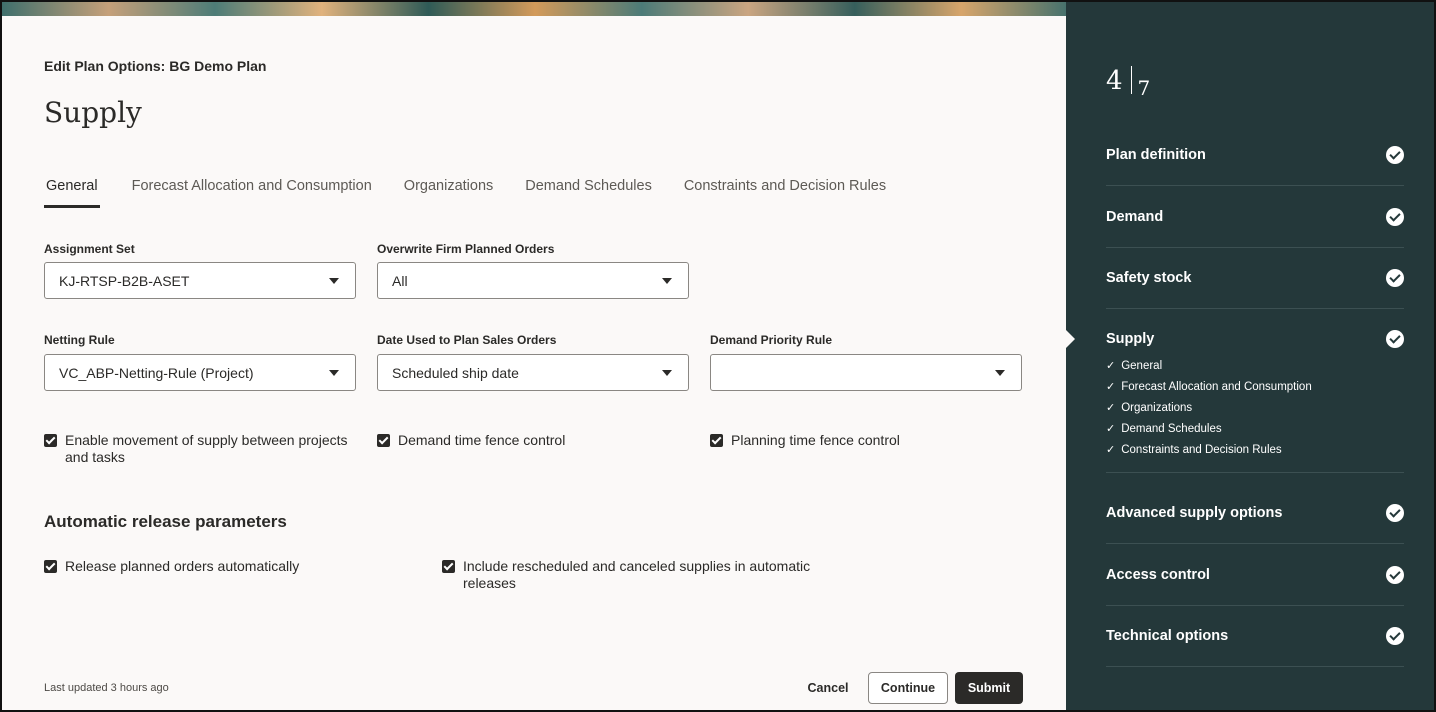 This screenshot has height=712, width=1436. Describe the element at coordinates (482, 440) in the screenshot. I see `demand-fence-label: Demand time fence control` at that location.